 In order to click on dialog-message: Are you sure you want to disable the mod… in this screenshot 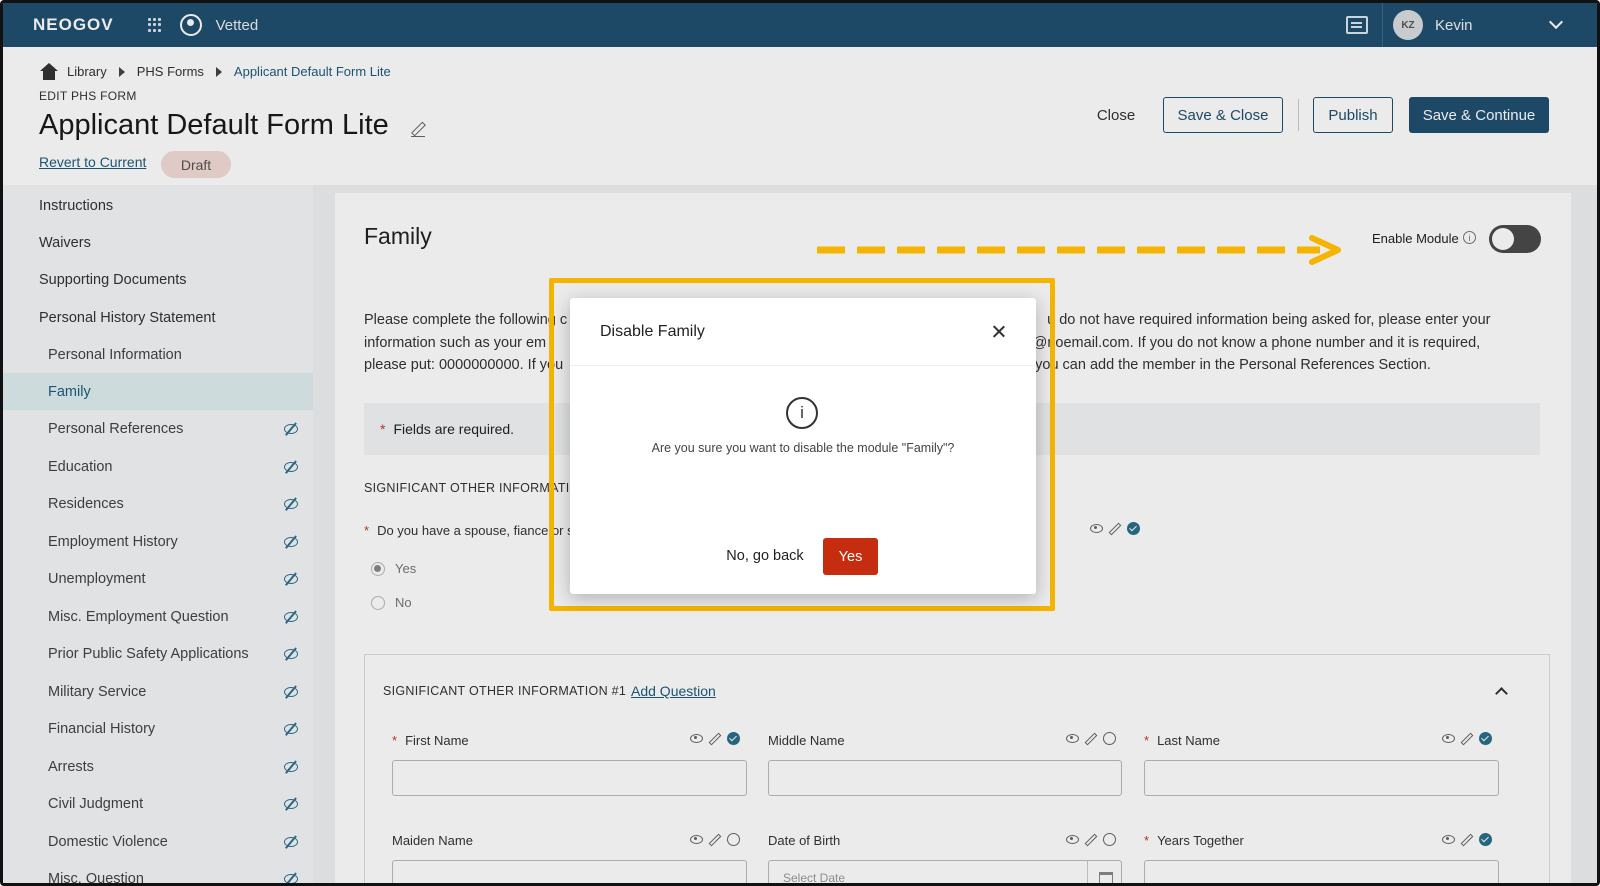, I will do `click(803, 448)`.